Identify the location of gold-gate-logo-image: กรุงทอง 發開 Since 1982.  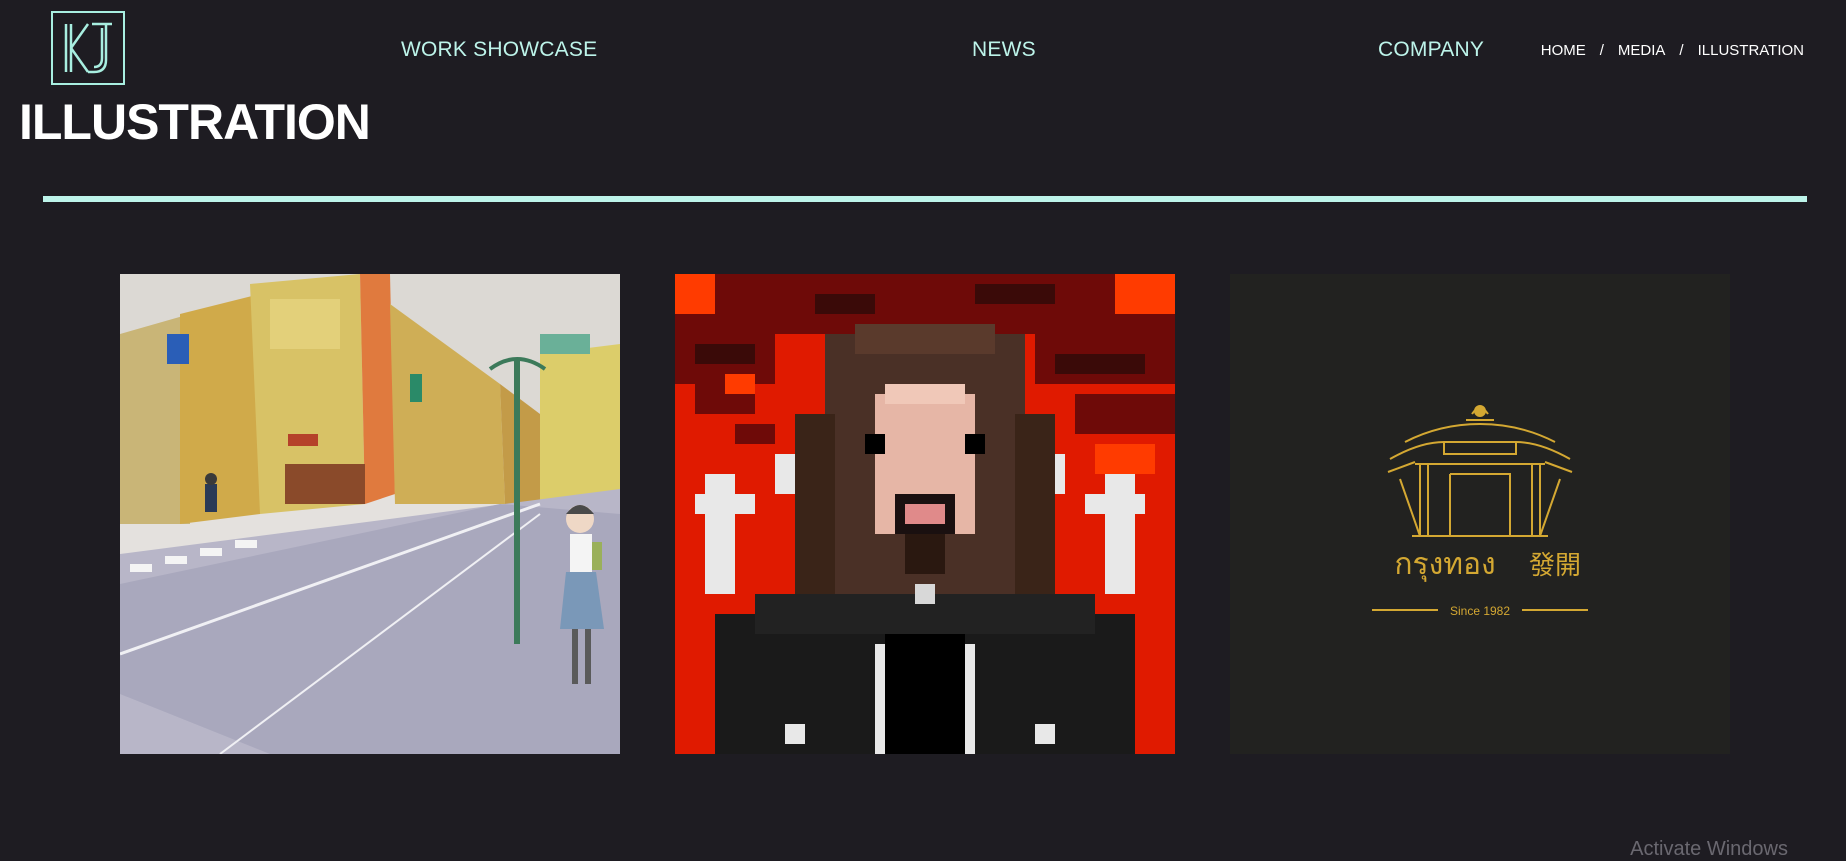
(1480, 511).